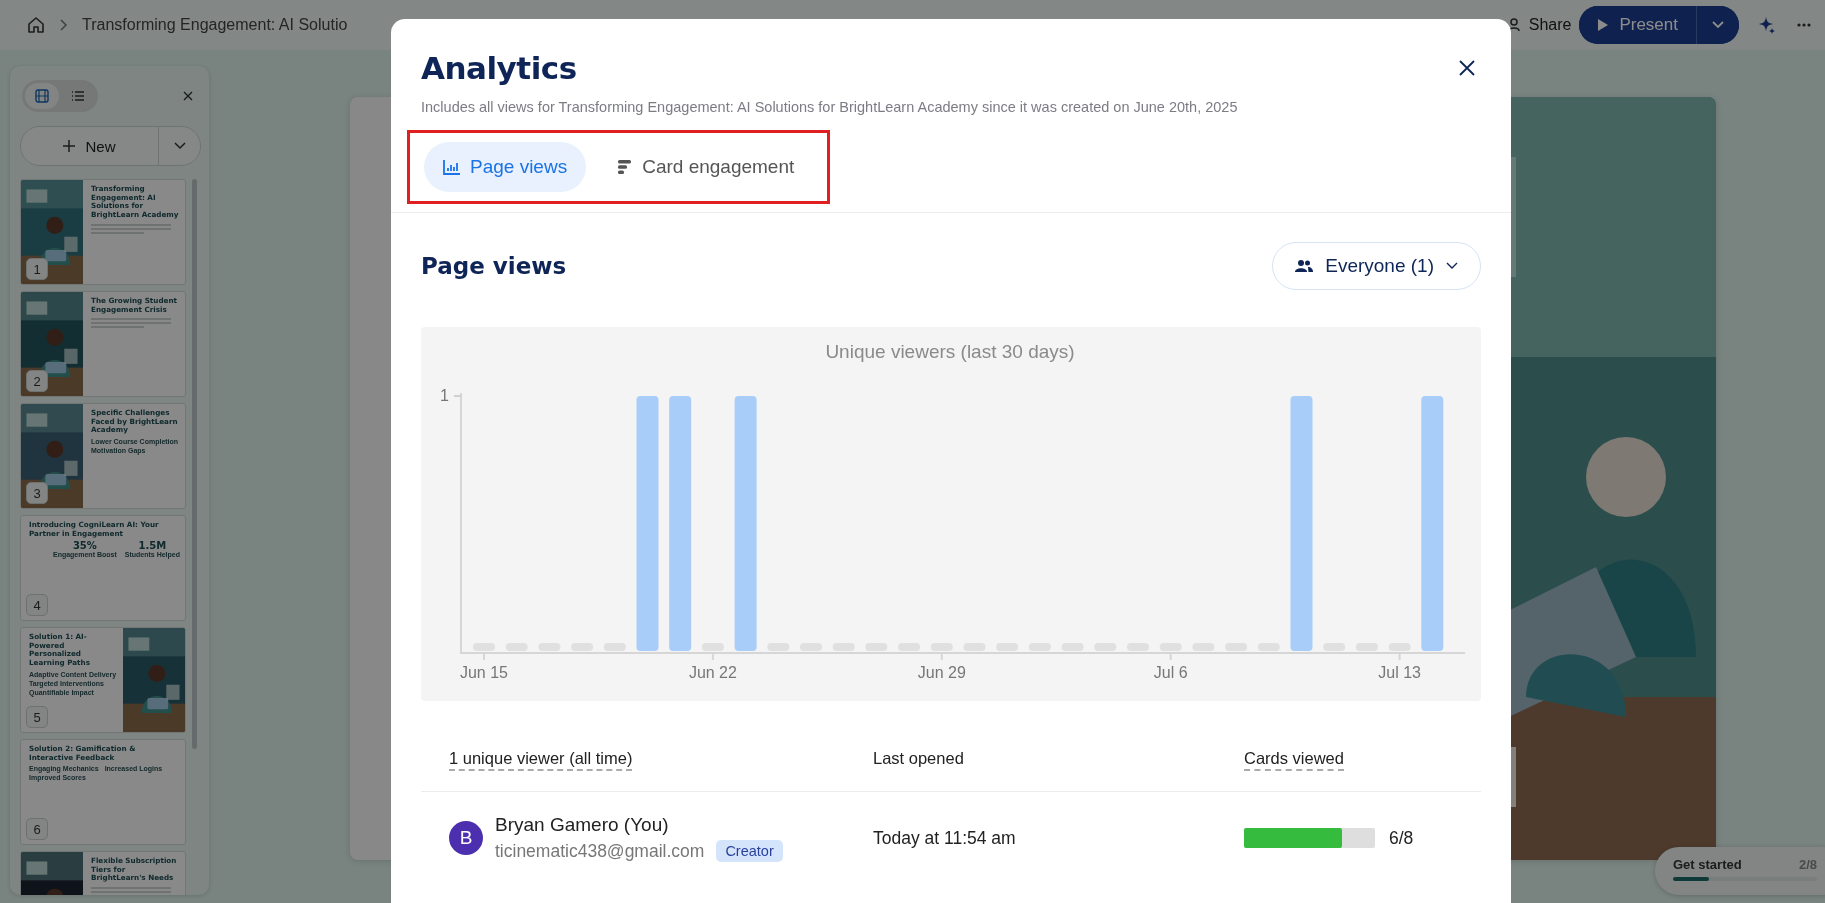 The height and width of the screenshot is (903, 1825). I want to click on people-icon, so click(1304, 266).